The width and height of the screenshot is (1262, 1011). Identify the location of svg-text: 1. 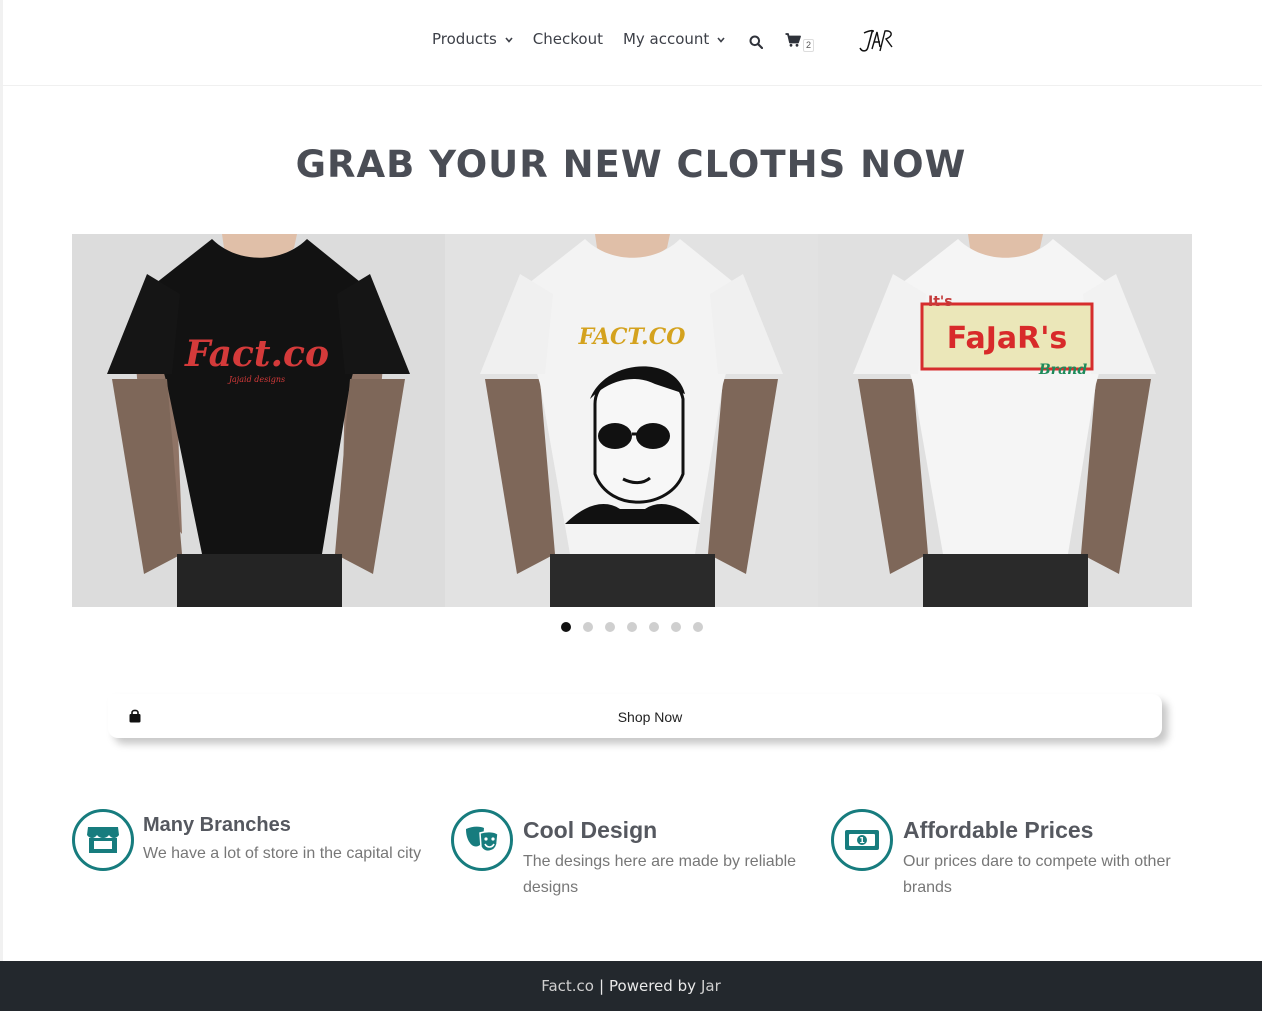
(862, 840).